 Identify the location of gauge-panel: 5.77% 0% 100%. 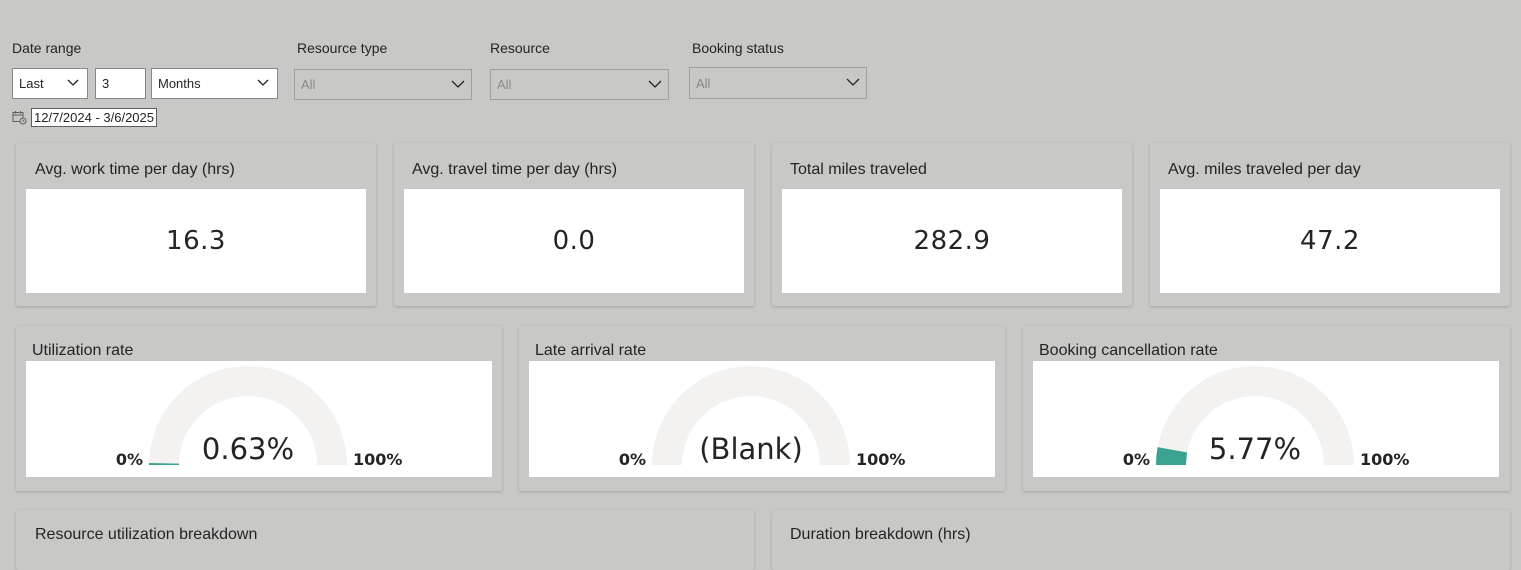
(1266, 419).